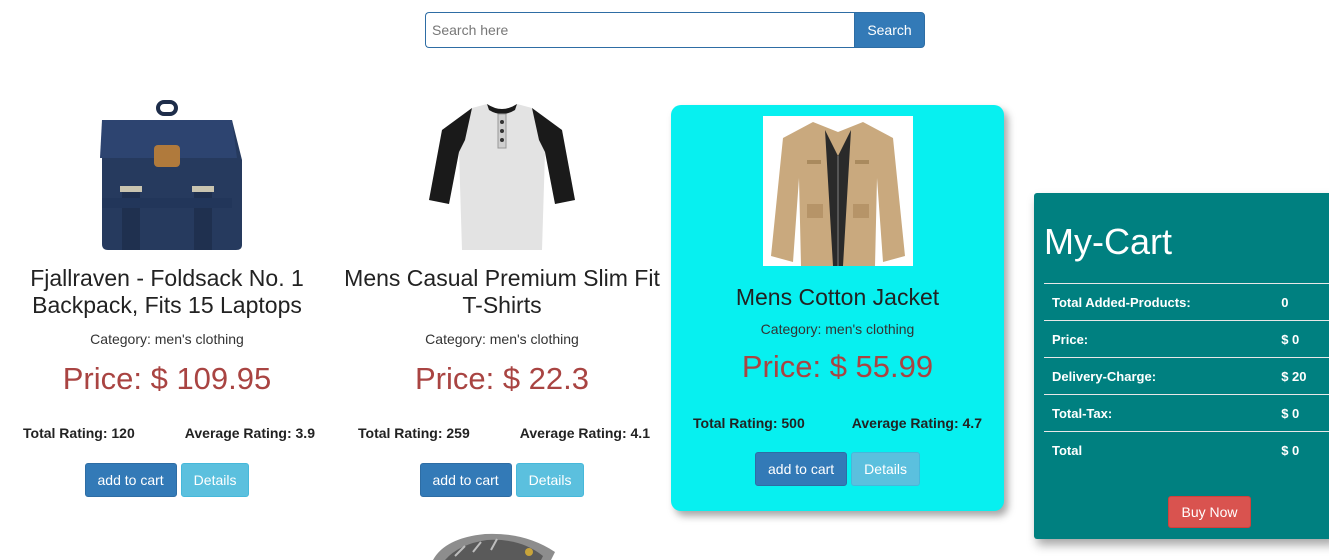 Image resolution: width=1329 pixels, height=560 pixels. I want to click on product-price: Price: $ 109.95, so click(167, 378).